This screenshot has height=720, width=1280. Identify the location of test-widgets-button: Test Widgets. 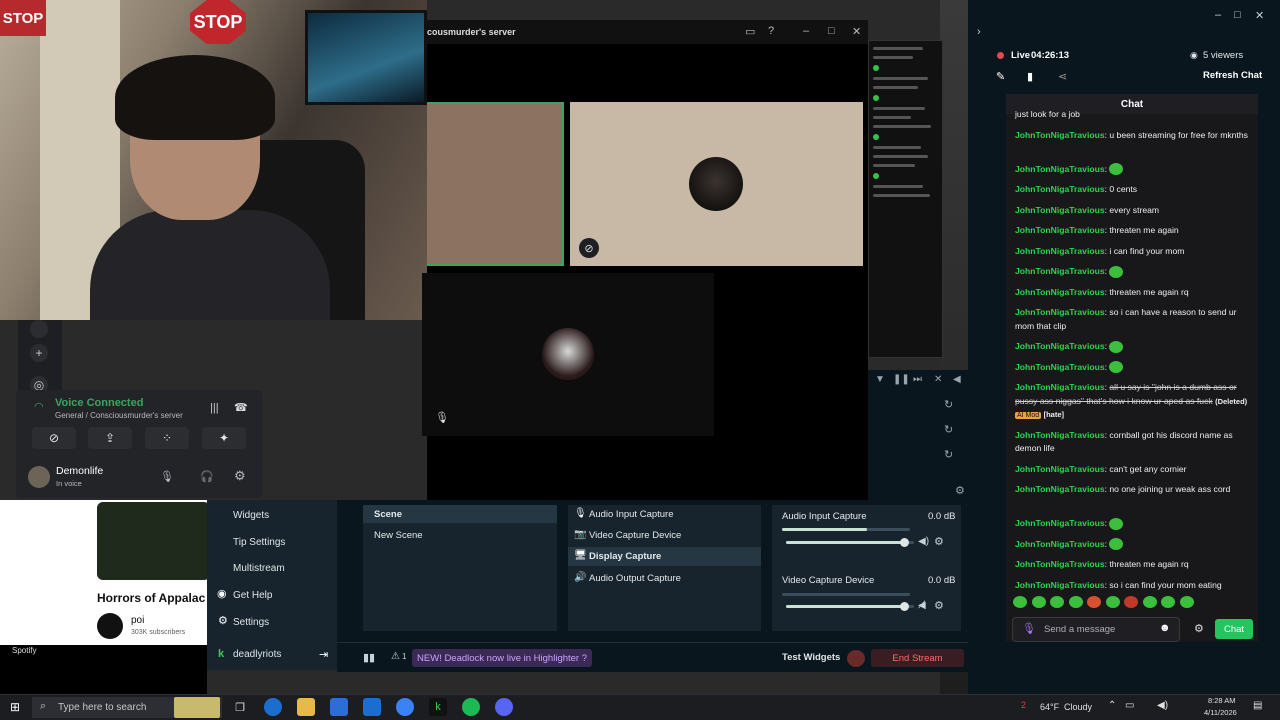
(811, 657).